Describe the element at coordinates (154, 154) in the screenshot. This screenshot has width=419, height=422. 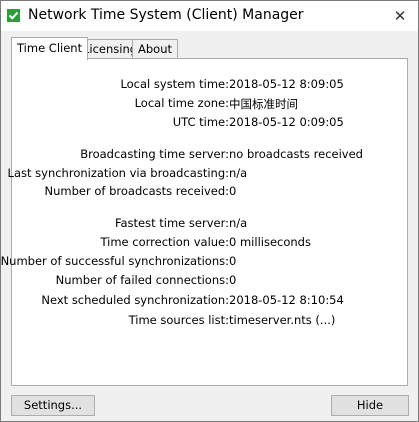
I see `broadcasting-time-server-label: Broadcasting time server:` at that location.